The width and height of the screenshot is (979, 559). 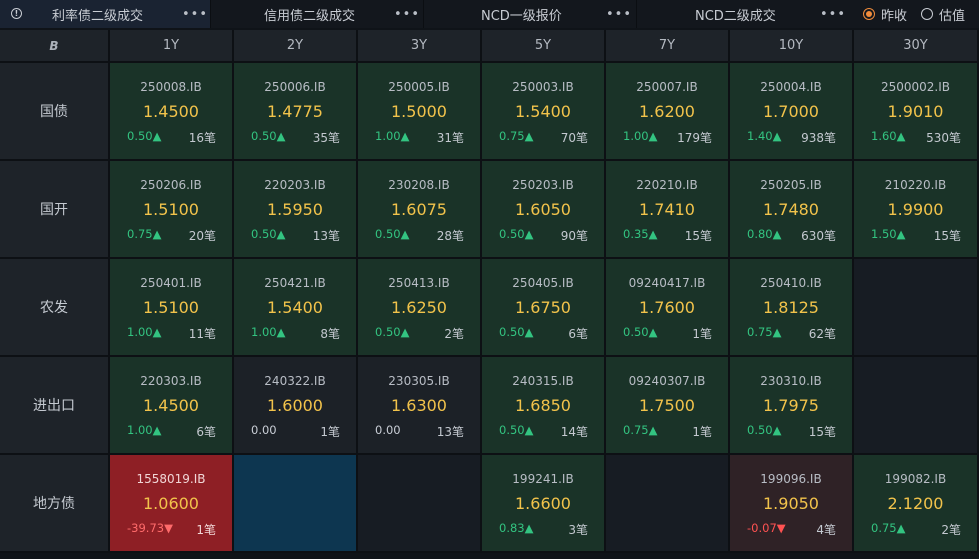 I want to click on tab-label: 信用债二级成交, so click(x=310, y=16).